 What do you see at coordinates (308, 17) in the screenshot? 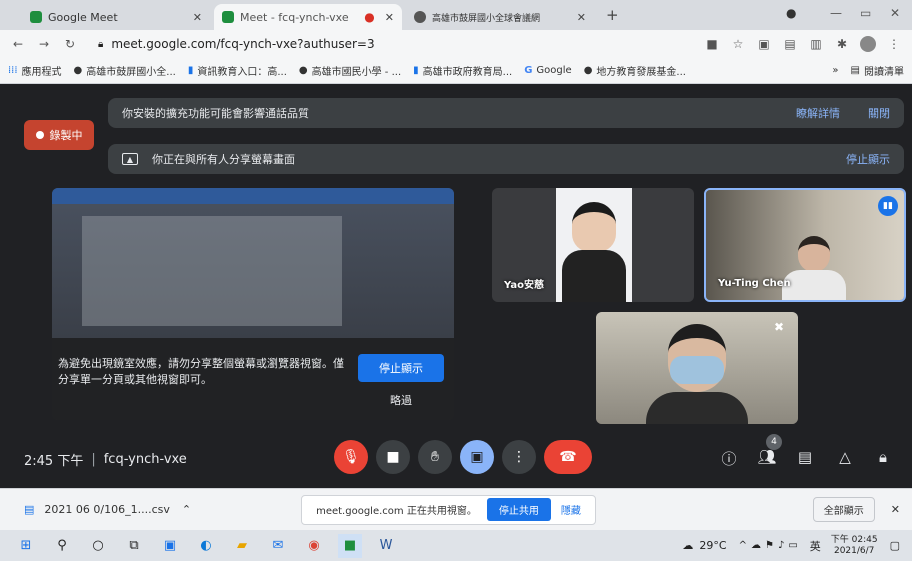
I see `browser-tab-2: Meet - fcq-ynch-vxe ● ✕` at bounding box center [308, 17].